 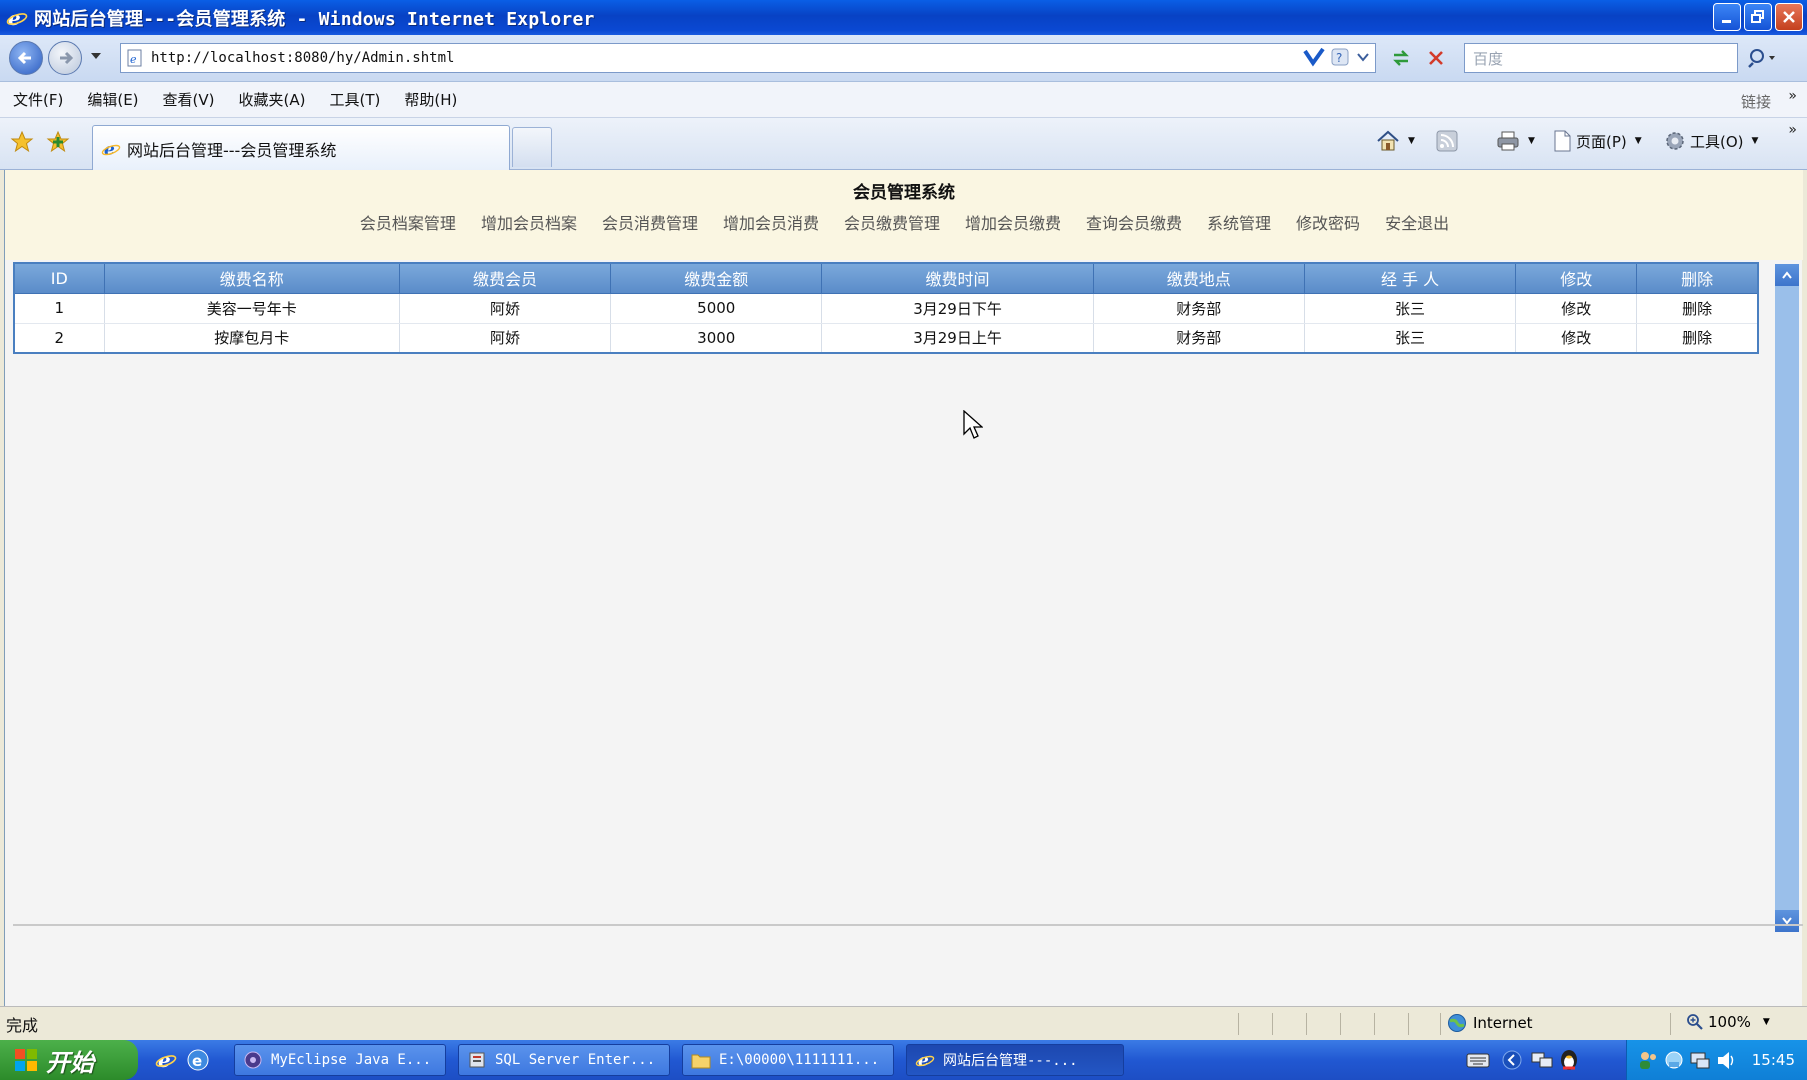 I want to click on restore-button, so click(x=1758, y=17).